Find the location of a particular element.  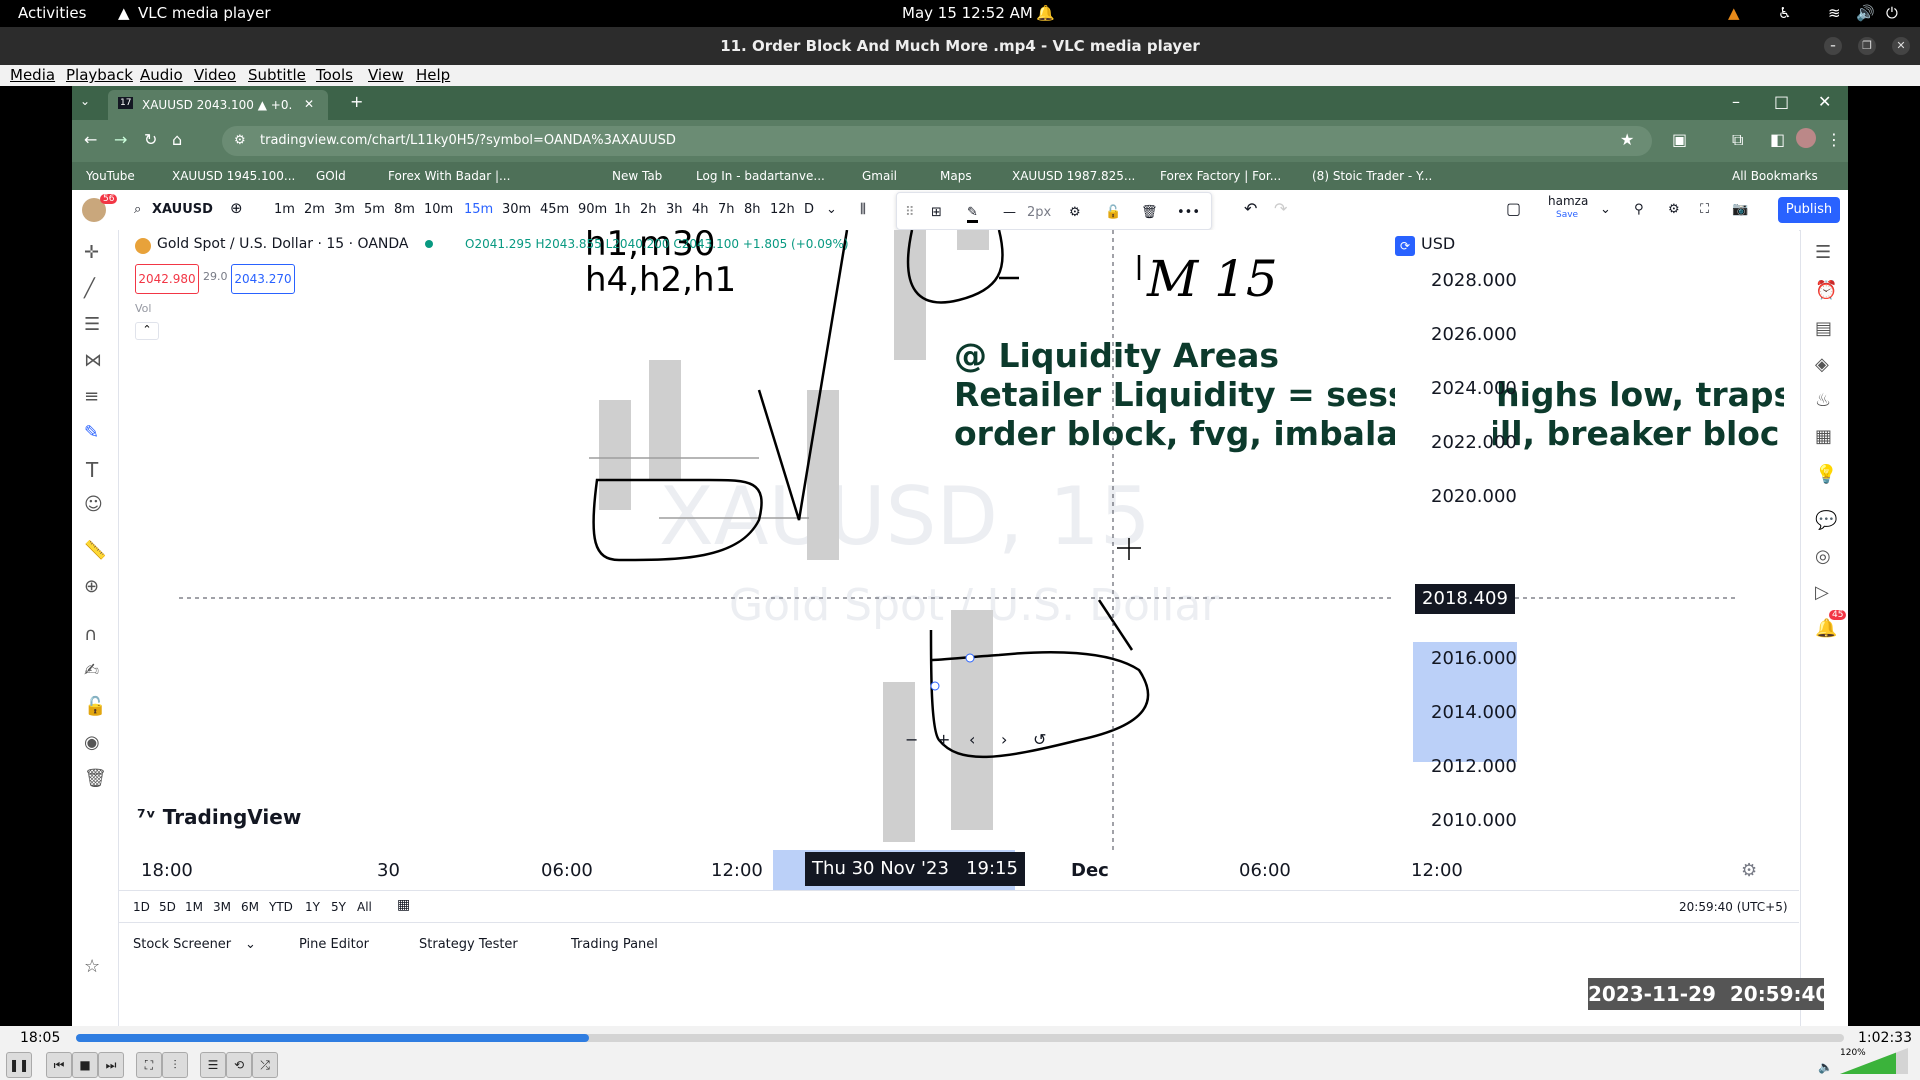

tf-dropdown-icon: ⌄ is located at coordinates (831, 209).